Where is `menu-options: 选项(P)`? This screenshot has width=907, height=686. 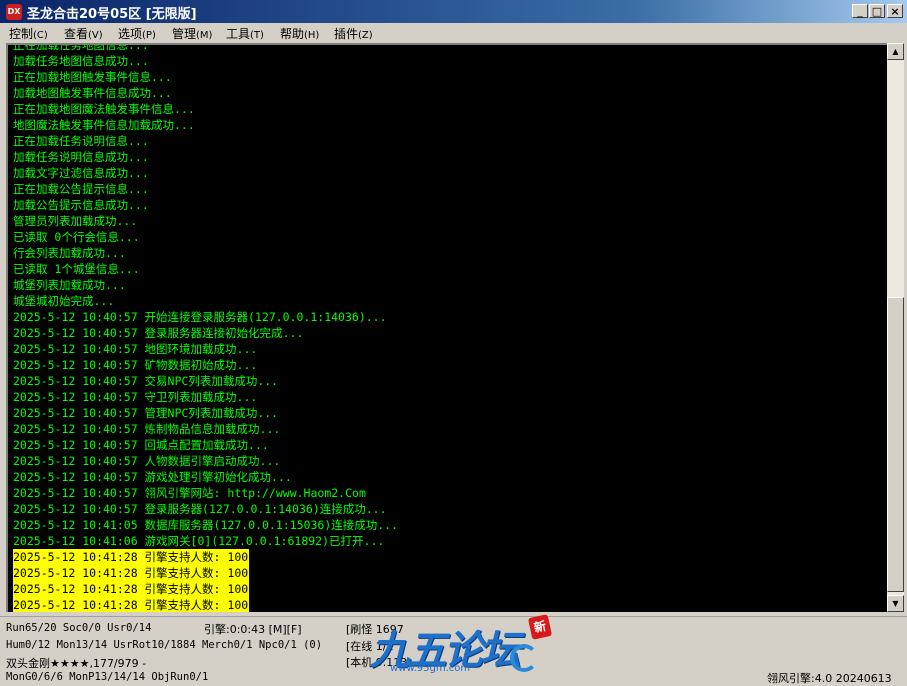
menu-options: 选项(P) is located at coordinates (137, 33).